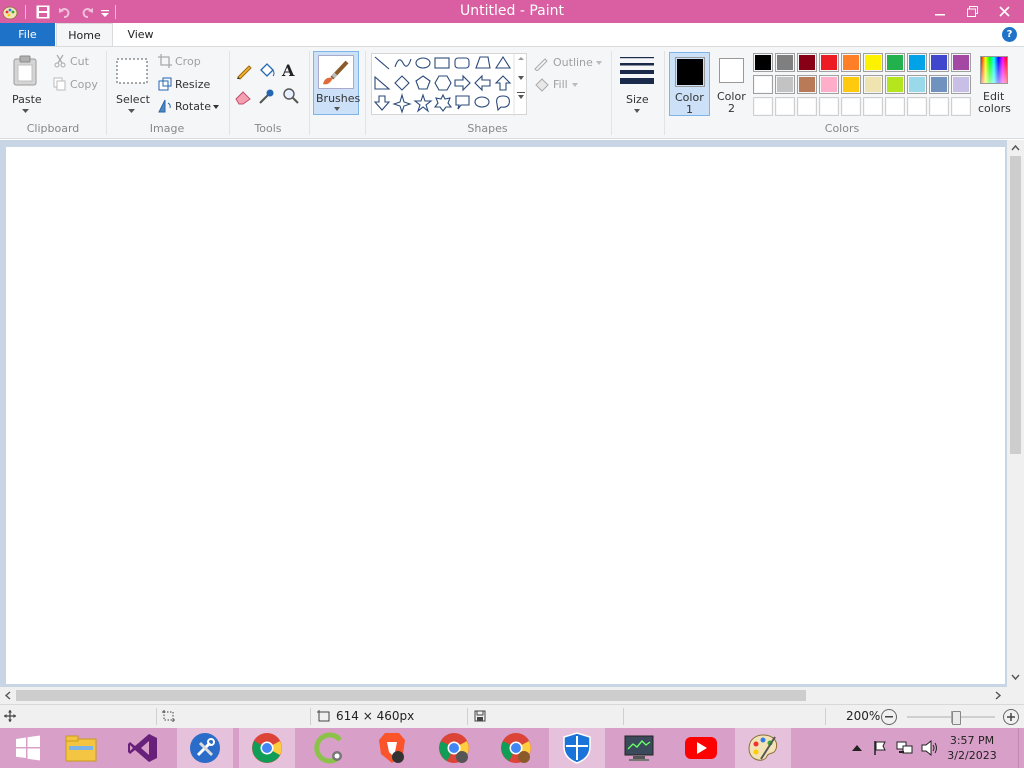  What do you see at coordinates (27, 34) in the screenshot?
I see `tab-file: File` at bounding box center [27, 34].